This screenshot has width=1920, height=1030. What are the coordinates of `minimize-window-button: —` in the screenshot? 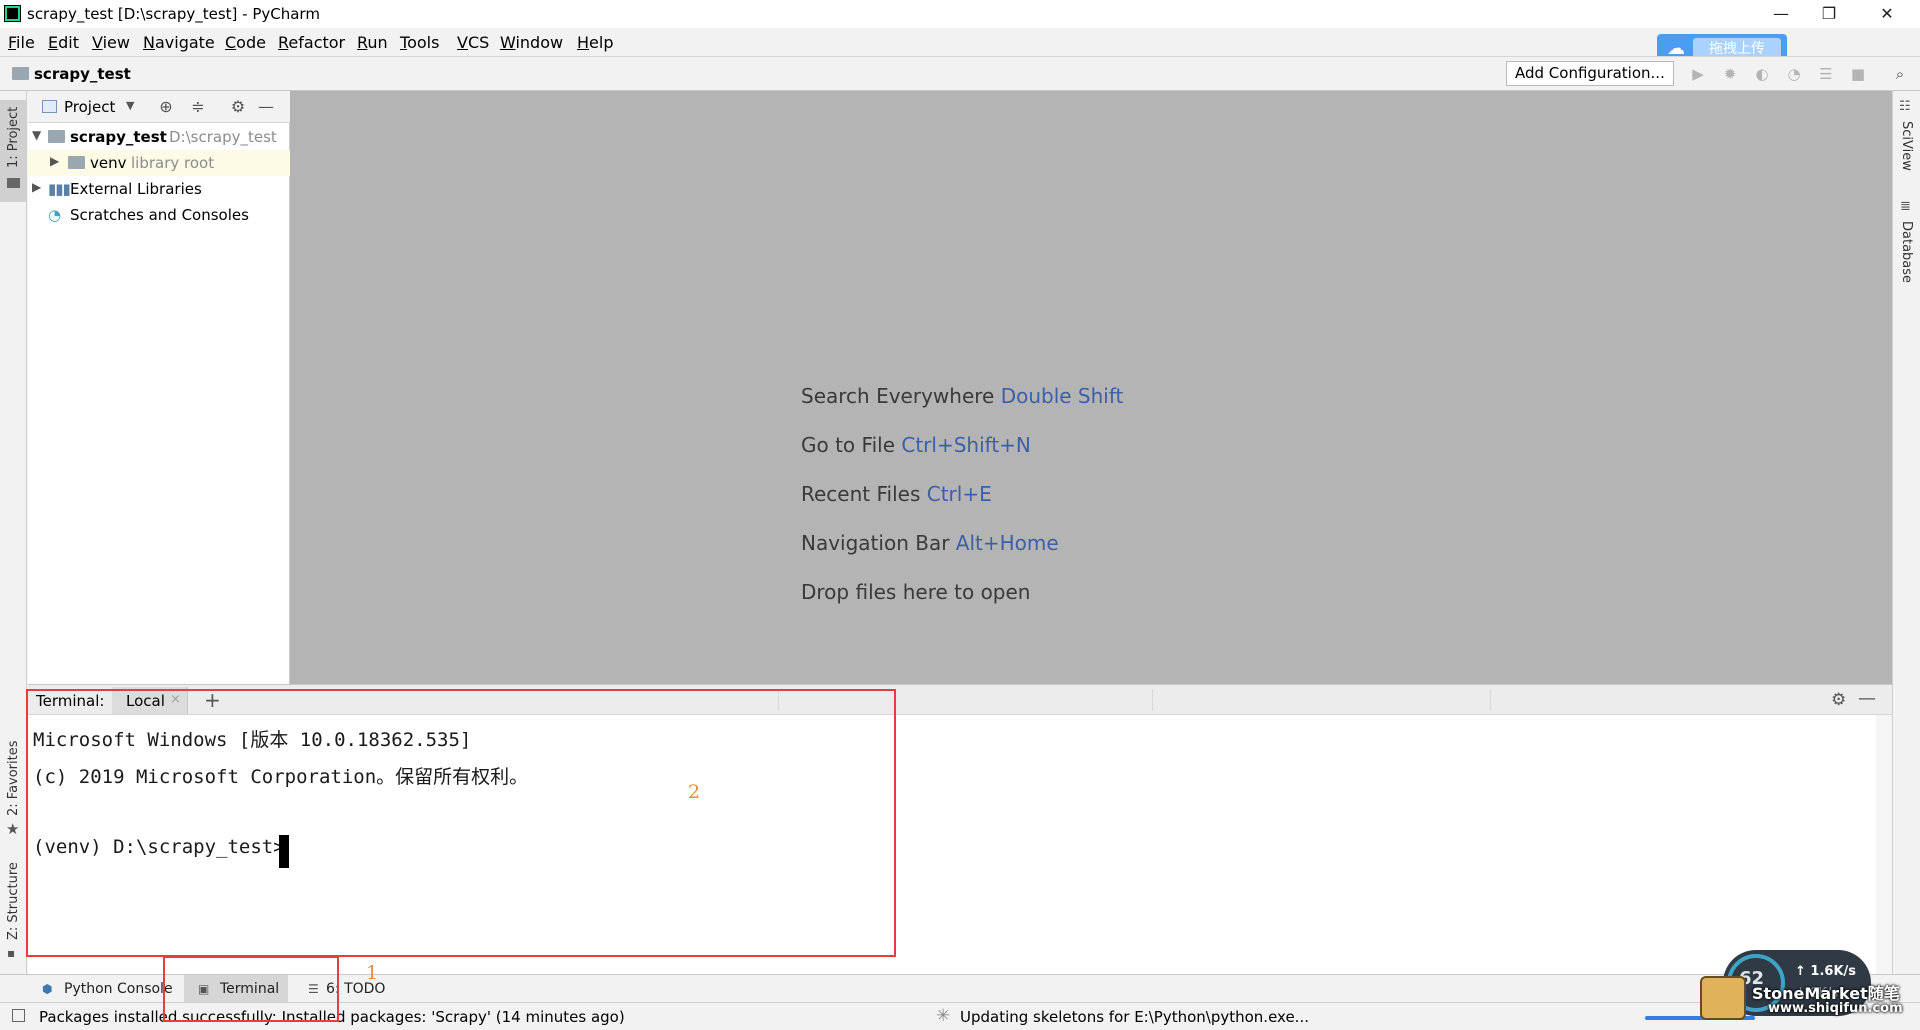 It's located at (1781, 14).